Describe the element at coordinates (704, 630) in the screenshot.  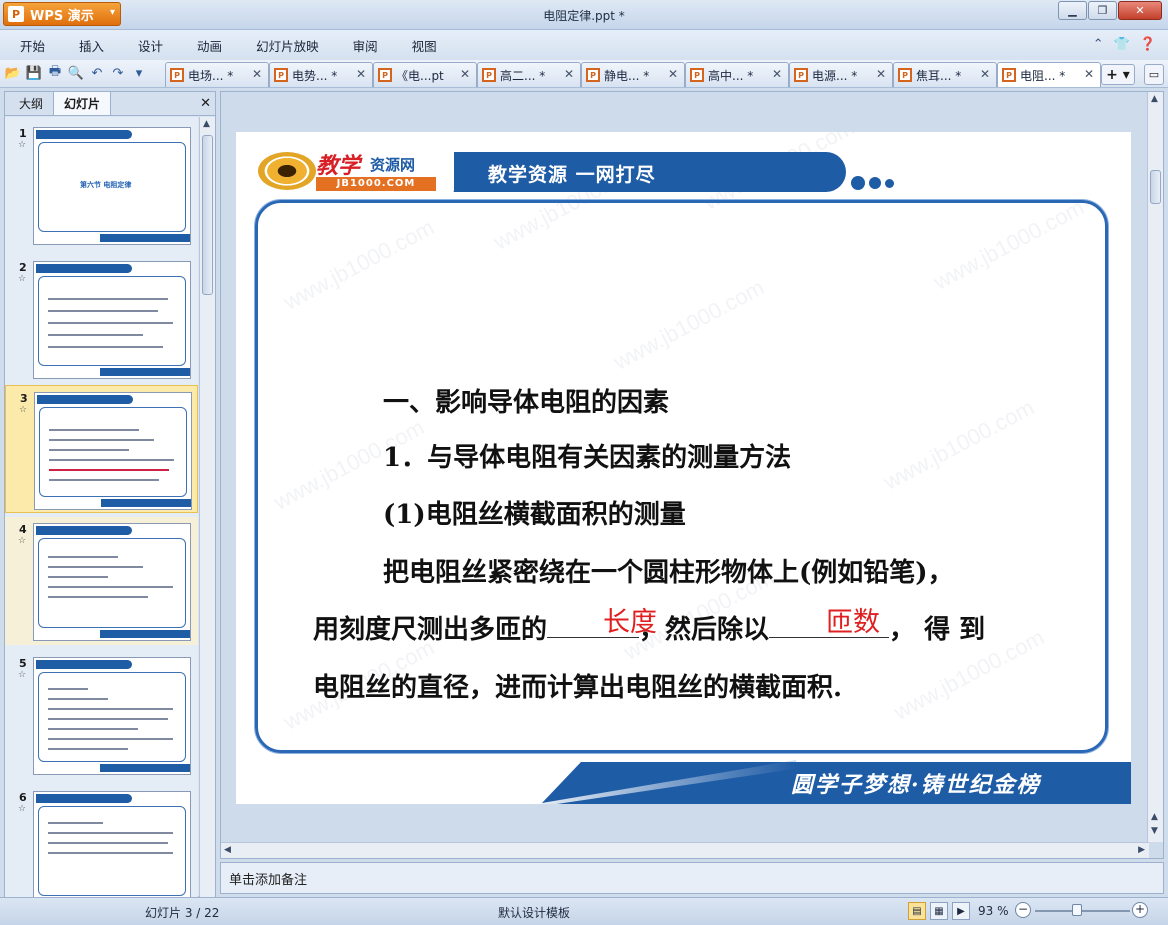
I see `paragraph-text: ，然后除以` at that location.